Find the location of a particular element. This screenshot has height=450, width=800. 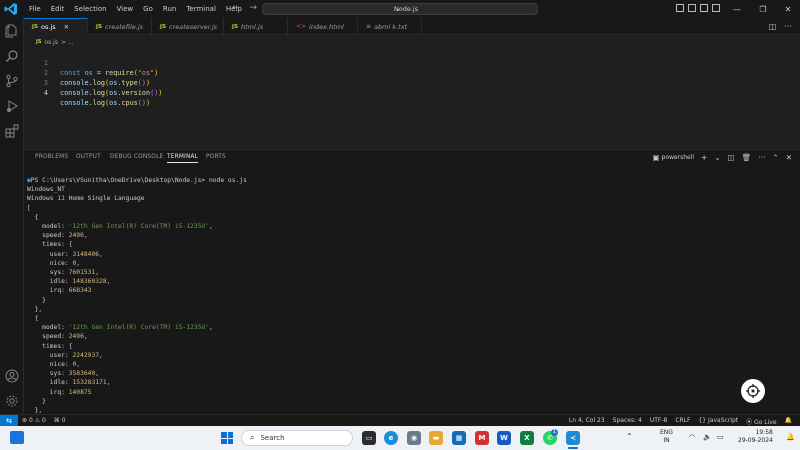

run-debug-icon is located at coordinates (12, 106).